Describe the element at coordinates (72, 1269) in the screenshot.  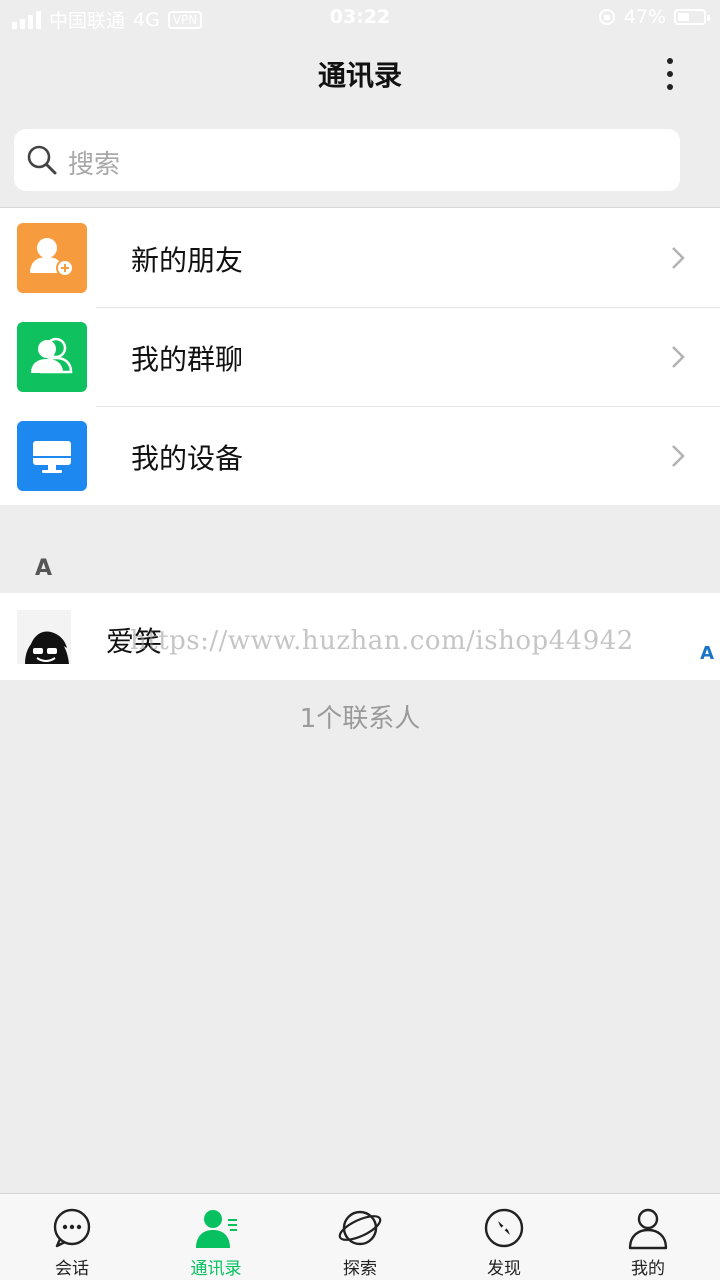
I see `tab-label: 会话` at that location.